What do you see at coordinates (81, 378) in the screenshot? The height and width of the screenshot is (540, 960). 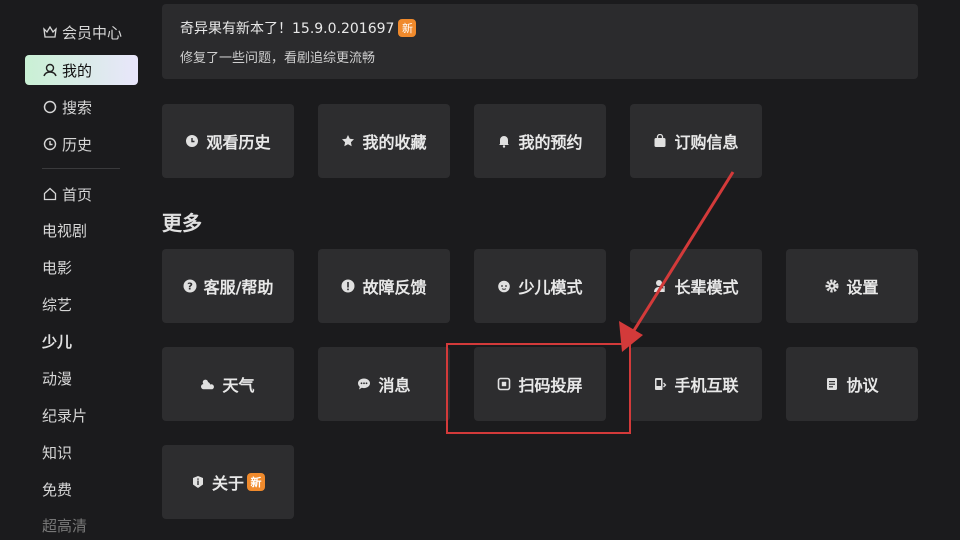 I see `sidebar-item-anime: 动漫` at bounding box center [81, 378].